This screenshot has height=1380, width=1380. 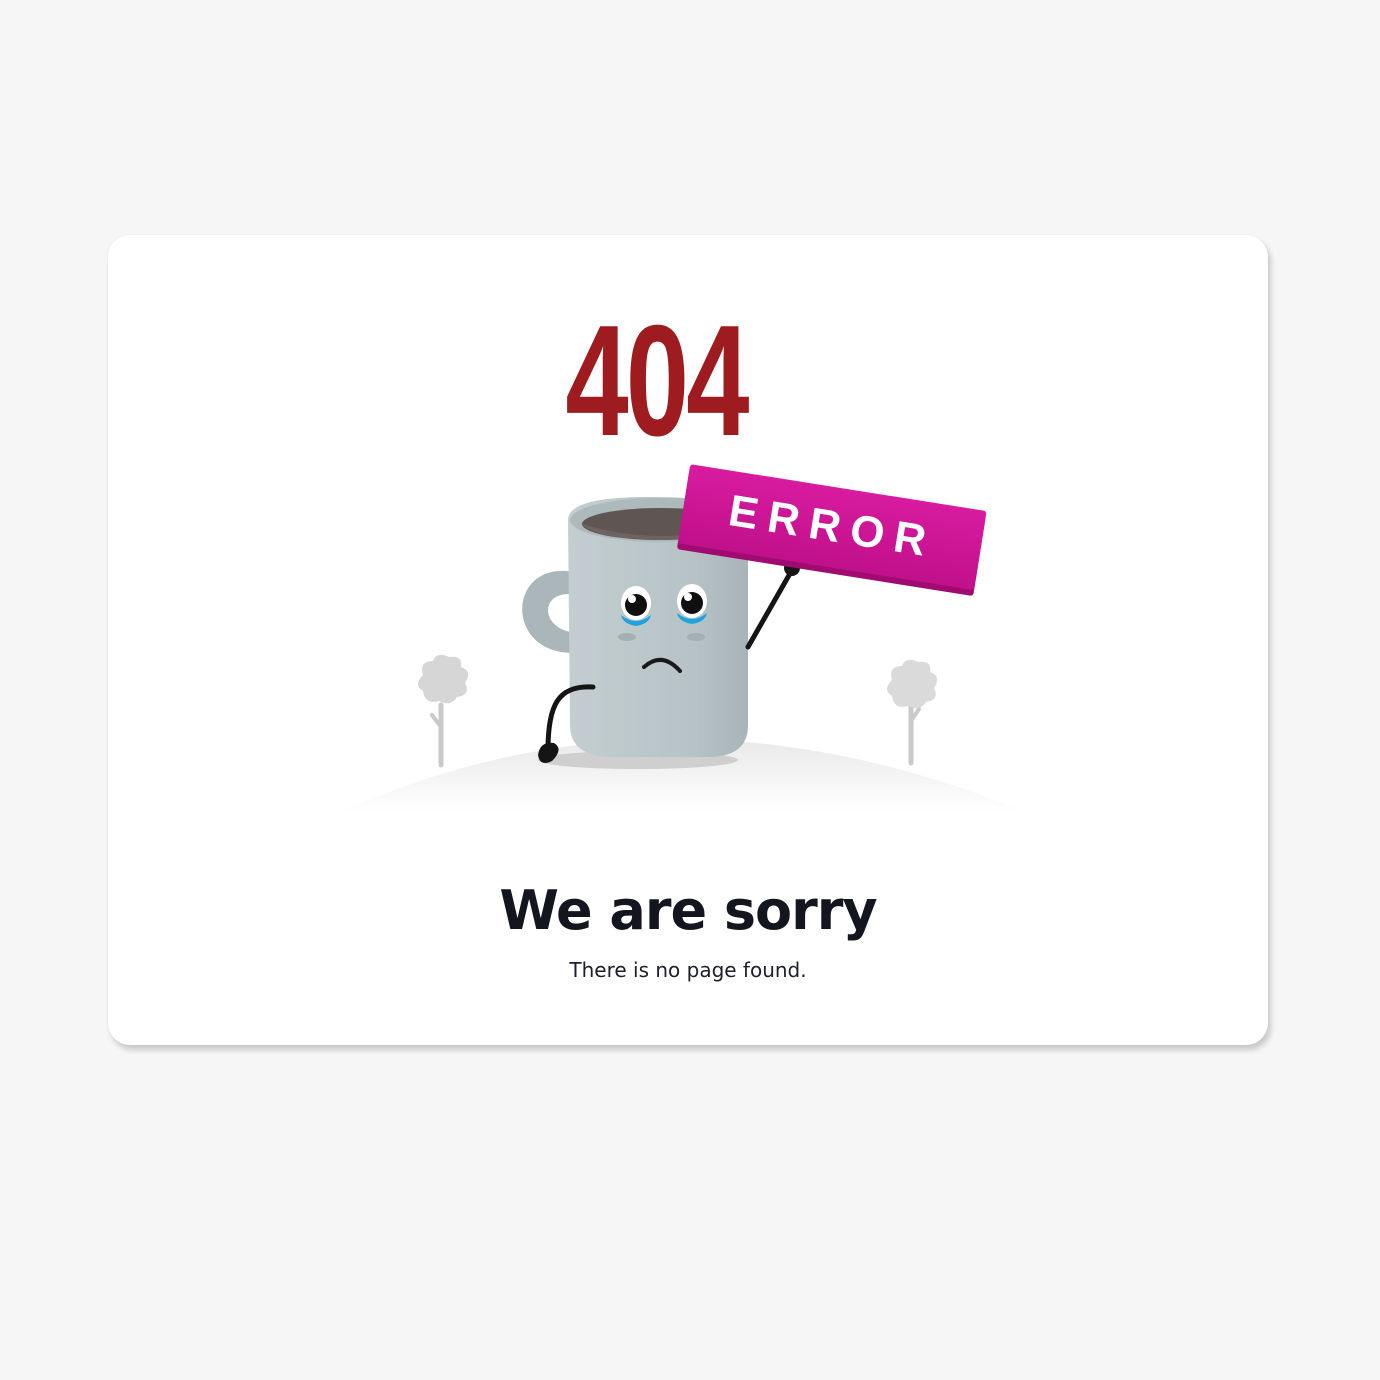 What do you see at coordinates (688, 970) in the screenshot?
I see `not-found-message: There is no page found.` at bounding box center [688, 970].